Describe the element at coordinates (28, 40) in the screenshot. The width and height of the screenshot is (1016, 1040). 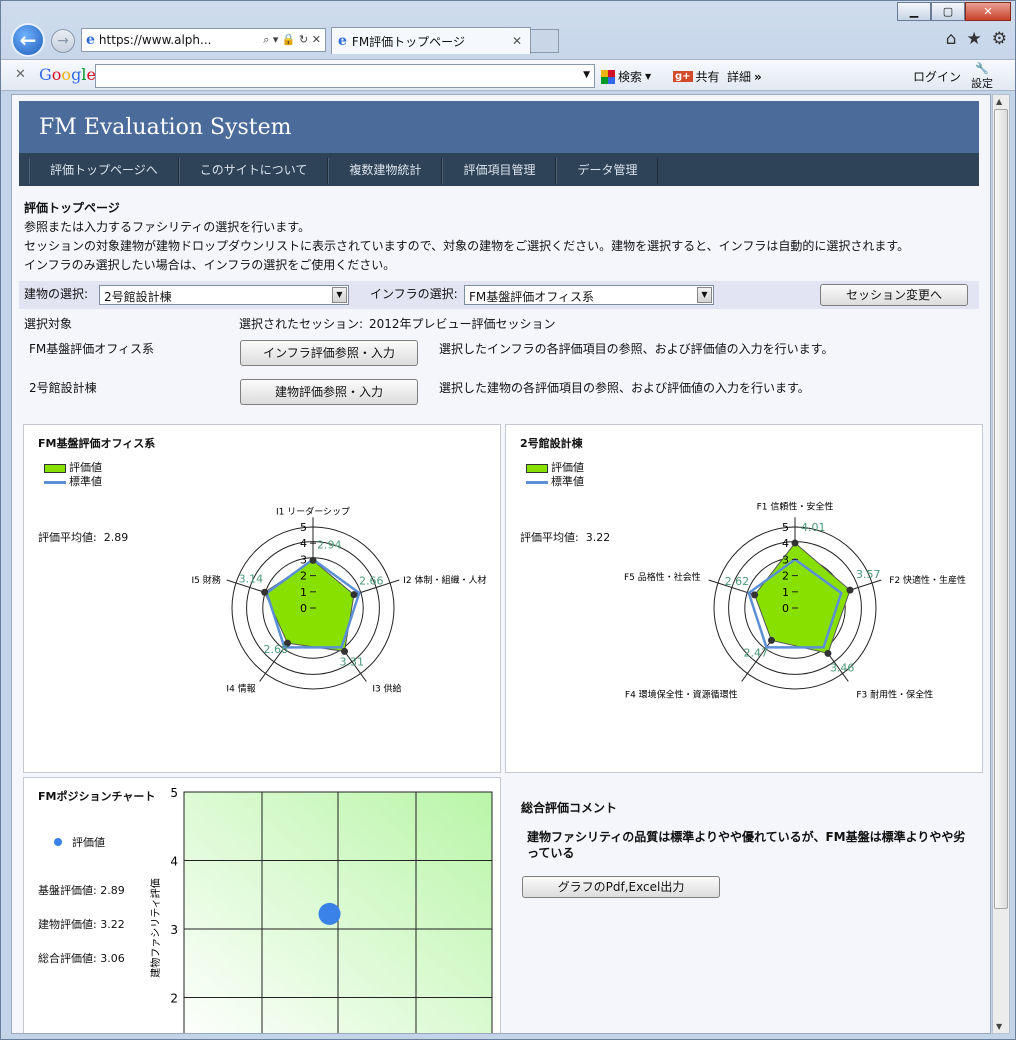
I see `back-arrow-icon: ←` at that location.